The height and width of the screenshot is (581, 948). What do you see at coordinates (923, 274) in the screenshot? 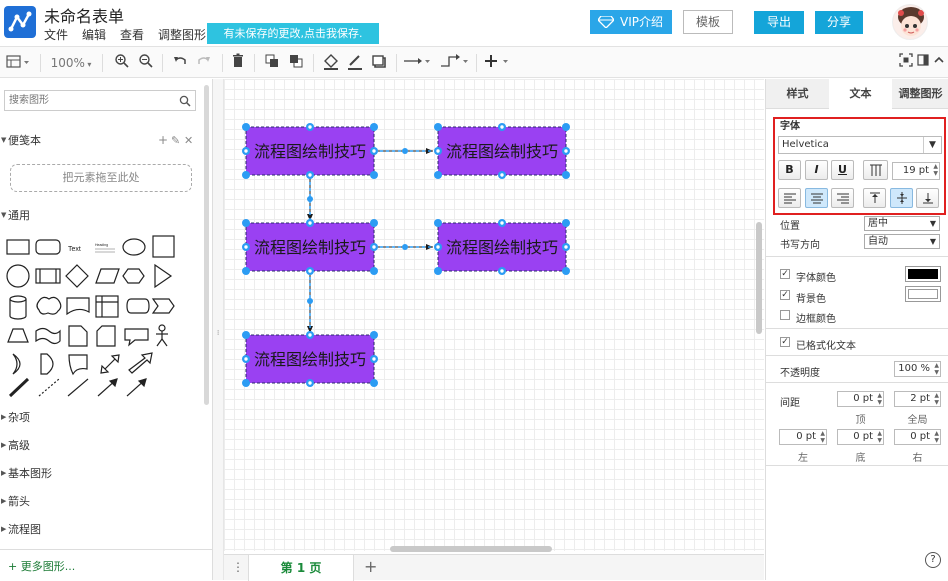
I see `font-color-swatch` at bounding box center [923, 274].